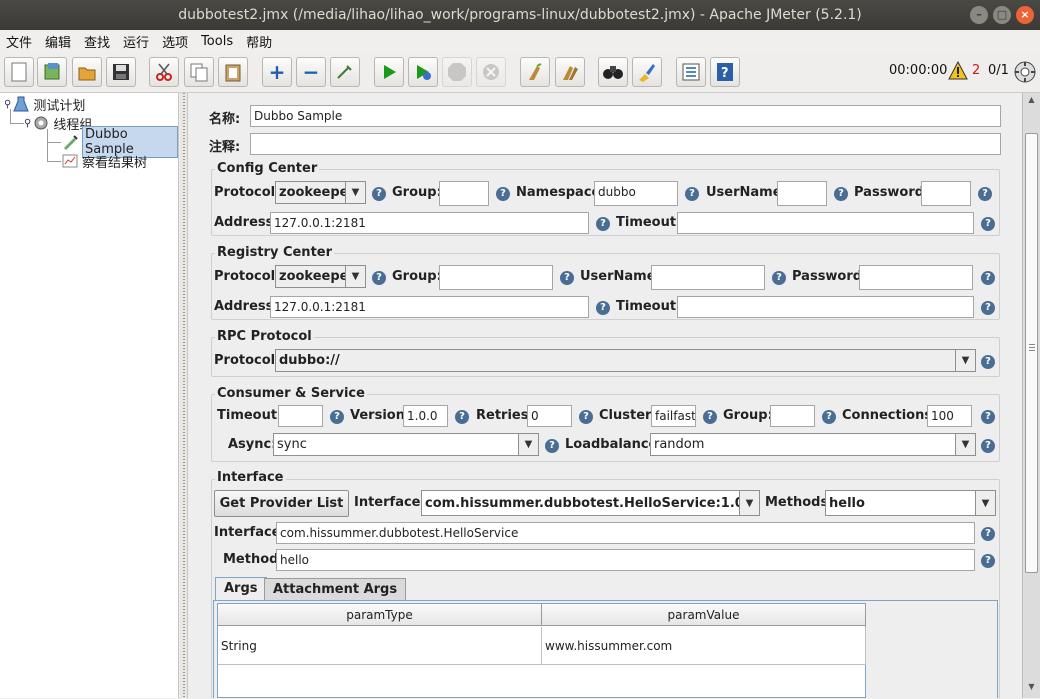 Image resolution: width=1040 pixels, height=699 pixels. Describe the element at coordinates (570, 72) in the screenshot. I see `clear-all-icon` at that location.